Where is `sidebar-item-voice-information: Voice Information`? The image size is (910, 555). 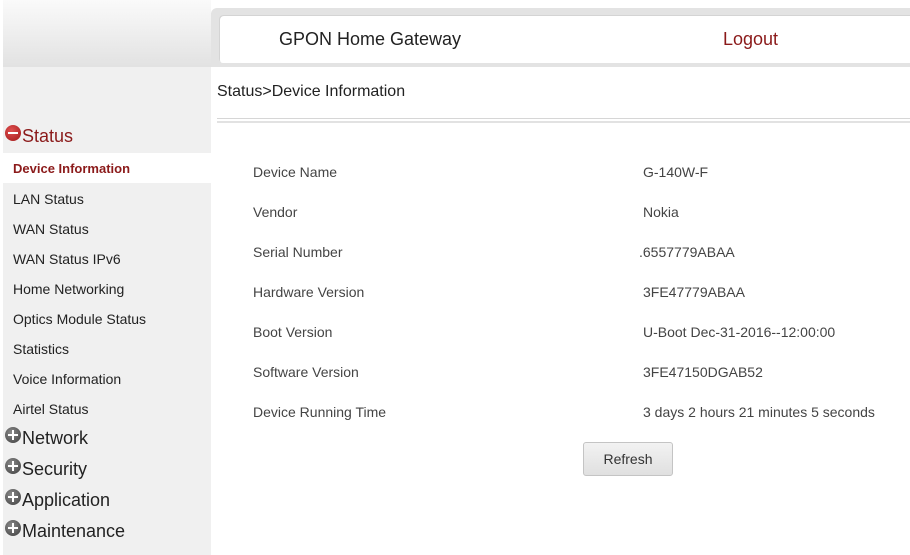
sidebar-item-voice-information: Voice Information is located at coordinates (107, 379).